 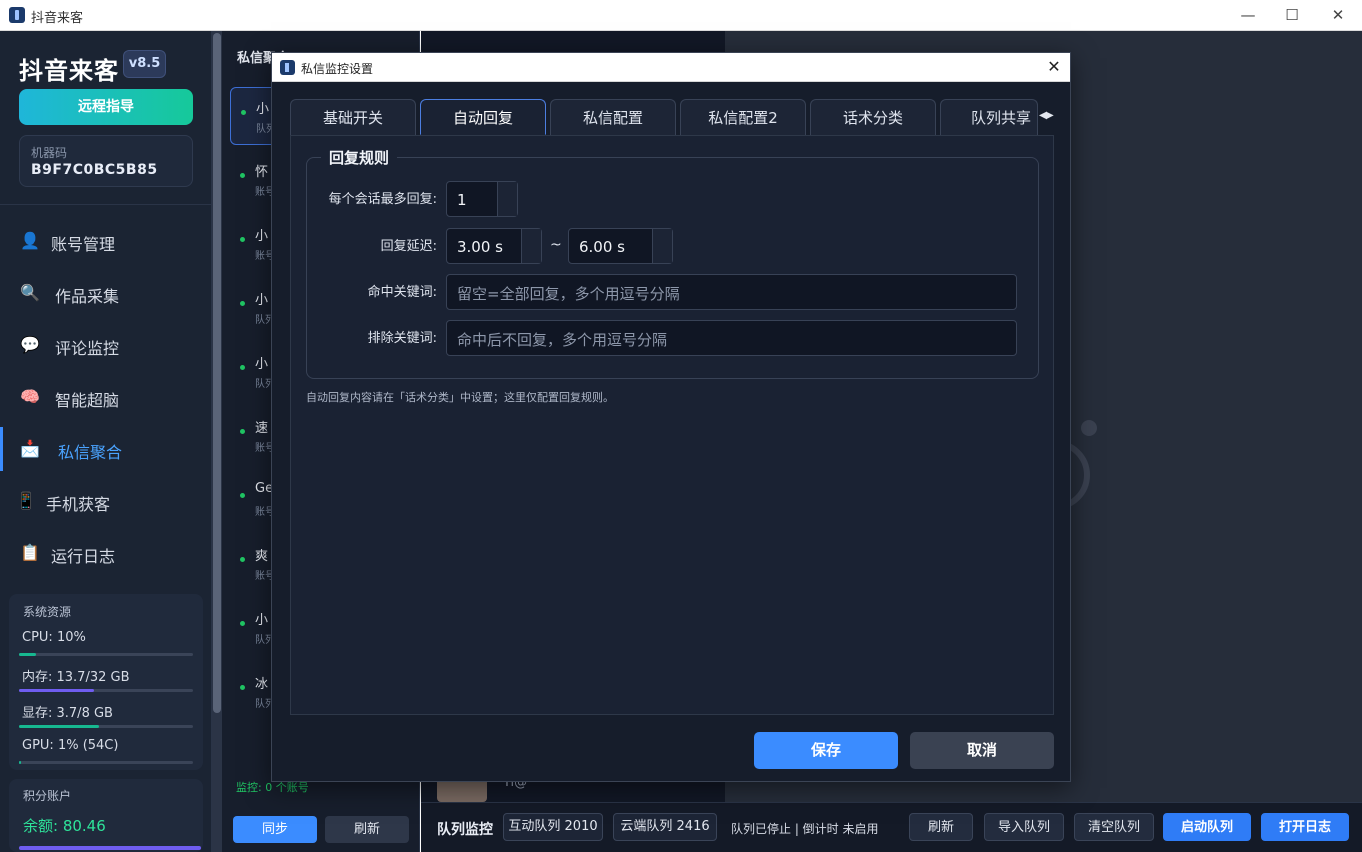 I want to click on cancel-button: 取消, so click(x=982, y=750).